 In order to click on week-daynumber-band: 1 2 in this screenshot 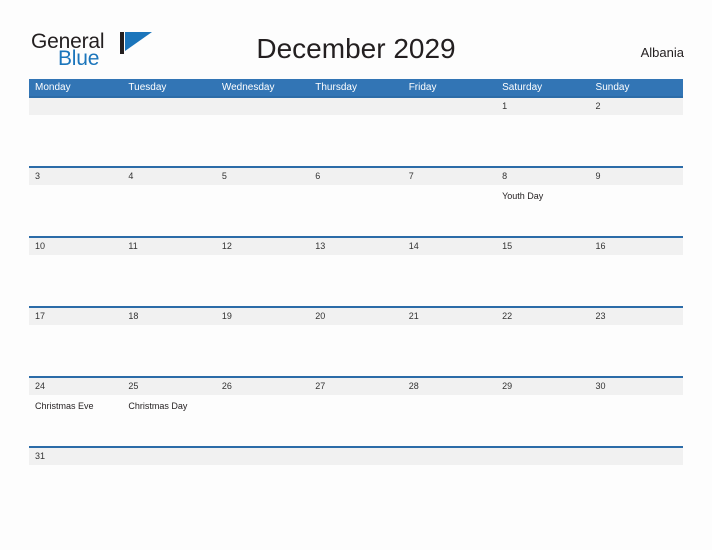, I will do `click(356, 106)`.